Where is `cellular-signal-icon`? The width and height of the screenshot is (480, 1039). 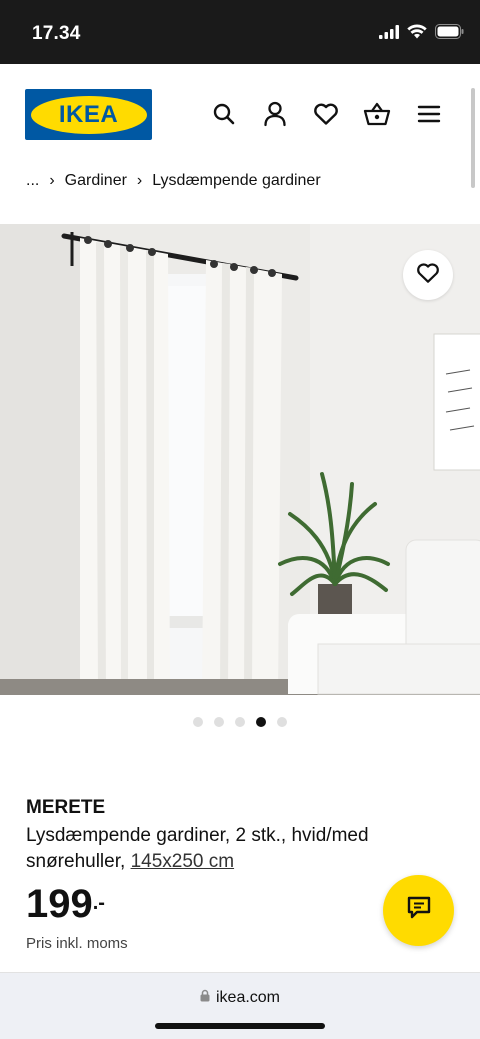 cellular-signal-icon is located at coordinates (389, 34).